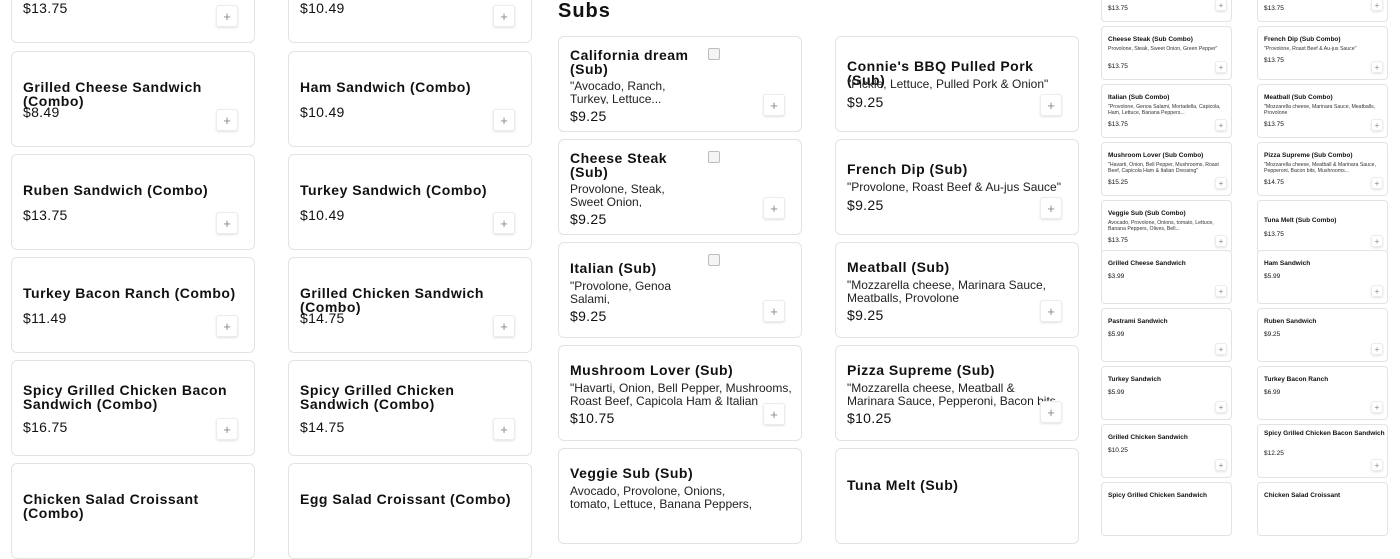 This screenshot has width=1400, height=559. Describe the element at coordinates (592, 418) in the screenshot. I see `item-price: $10.75` at that location.